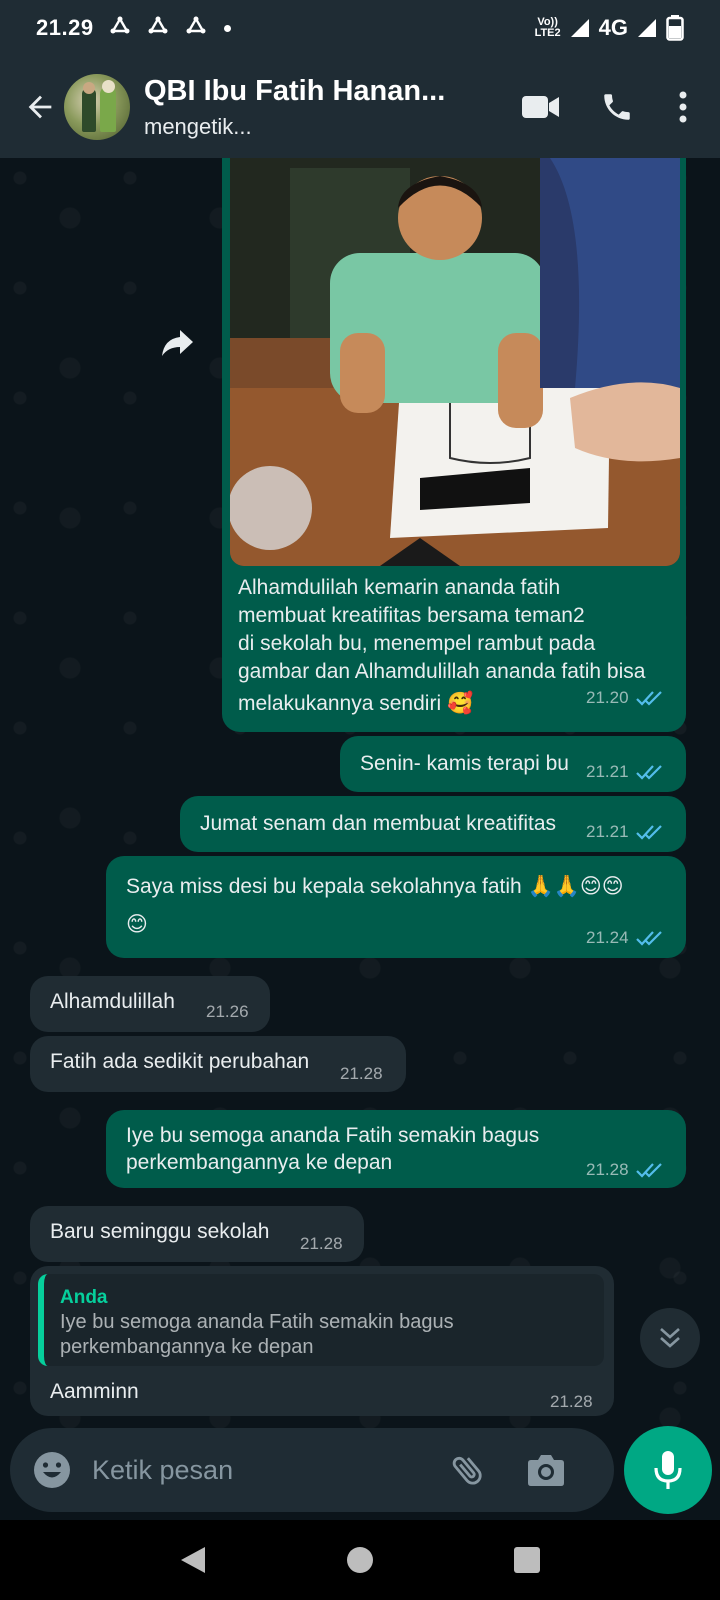 This screenshot has width=720, height=1600. Describe the element at coordinates (257, 1322) in the screenshot. I see `quote-line: Iye bu semoga ananda Fatih semakin bagus` at that location.